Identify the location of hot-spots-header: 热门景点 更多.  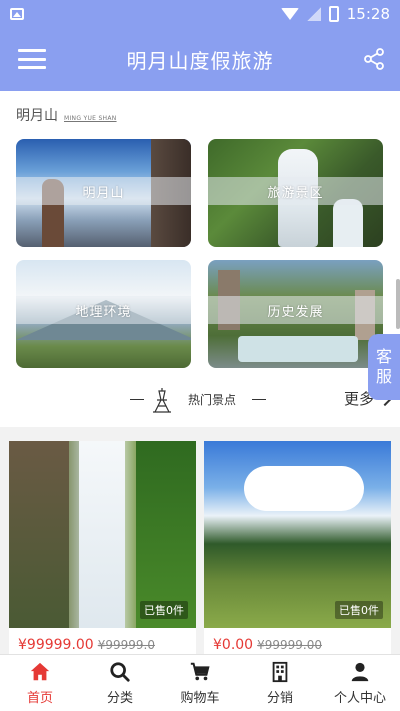
(200, 400).